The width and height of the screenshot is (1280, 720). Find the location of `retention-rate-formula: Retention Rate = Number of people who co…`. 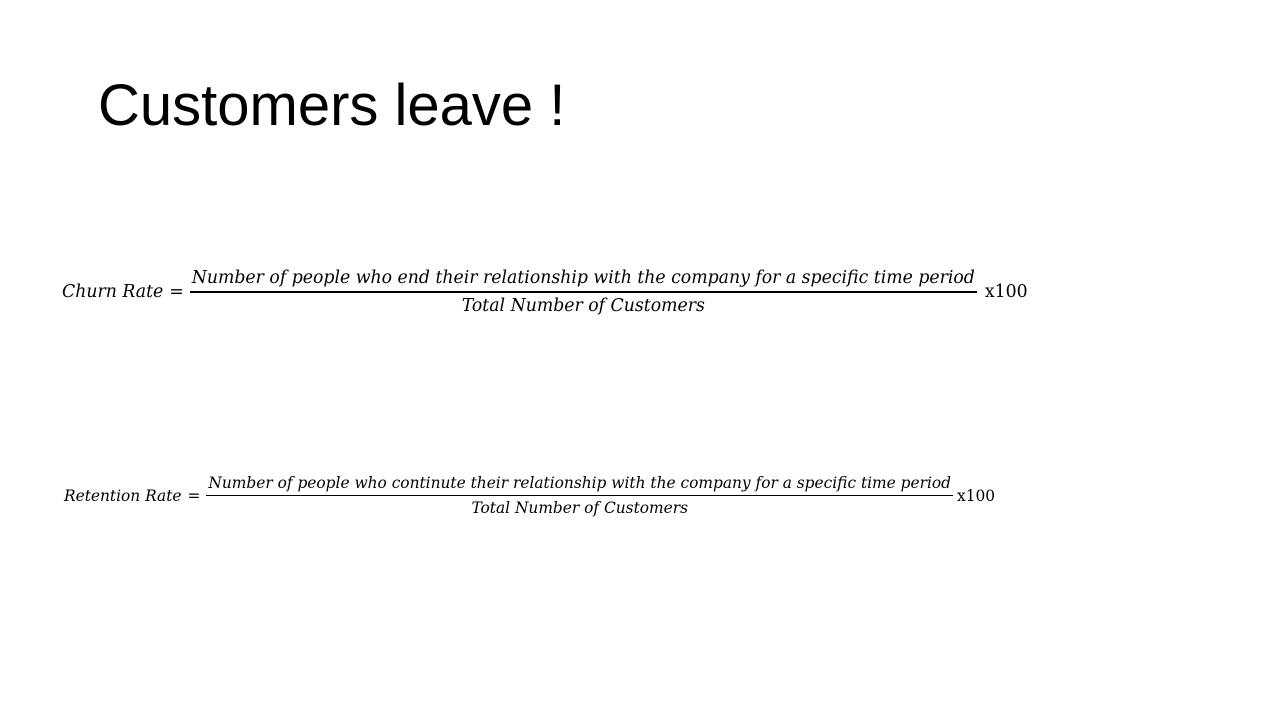

retention-rate-formula: Retention Rate = Number of people who co… is located at coordinates (529, 495).